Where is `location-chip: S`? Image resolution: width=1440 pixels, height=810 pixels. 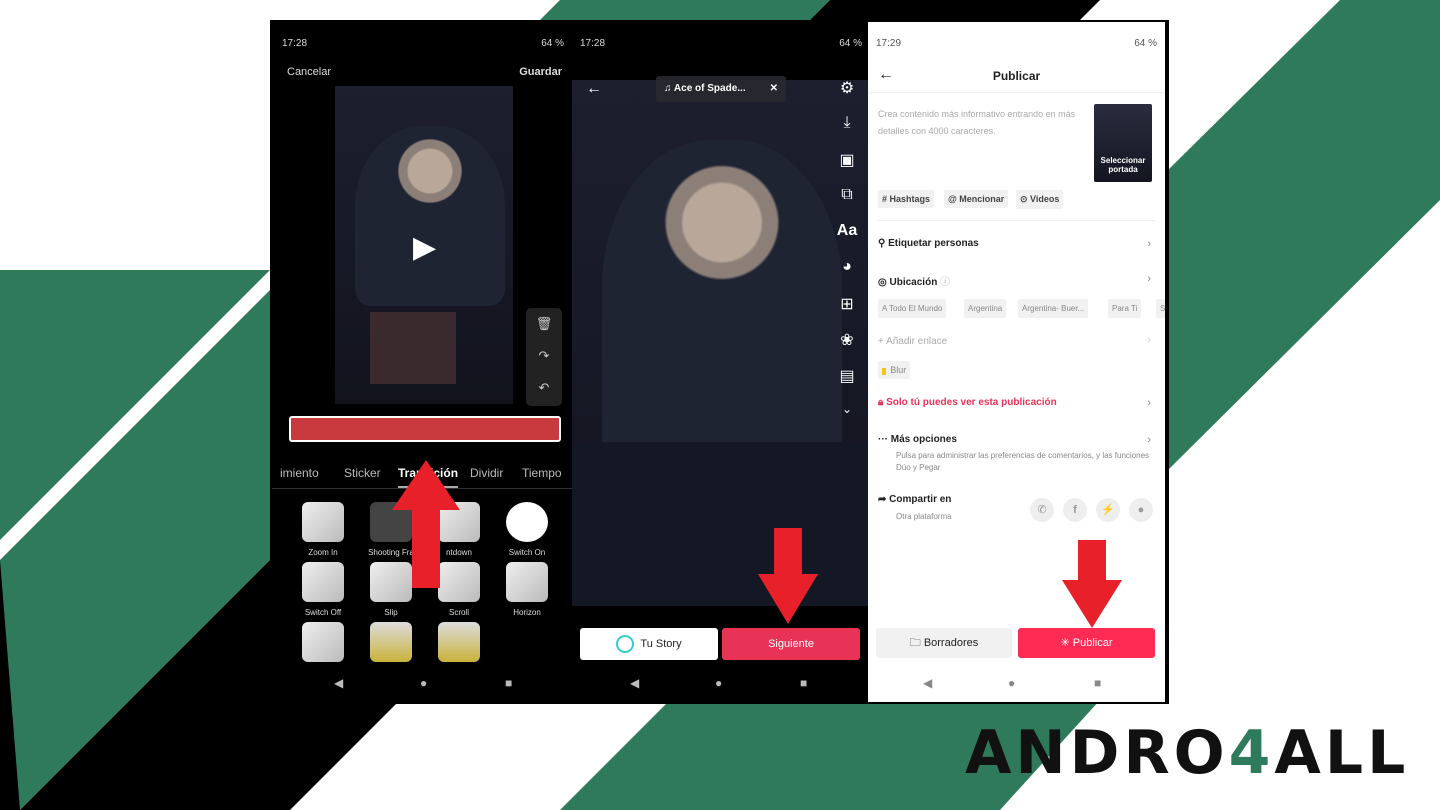 location-chip: S is located at coordinates (1160, 308).